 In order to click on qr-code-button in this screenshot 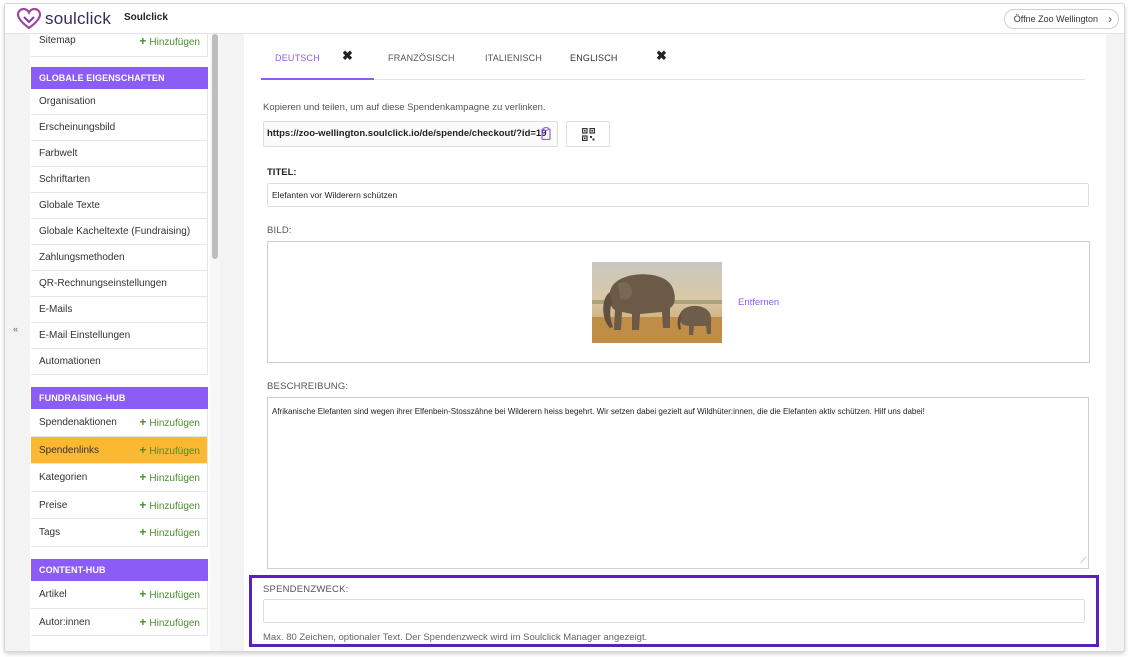, I will do `click(588, 134)`.